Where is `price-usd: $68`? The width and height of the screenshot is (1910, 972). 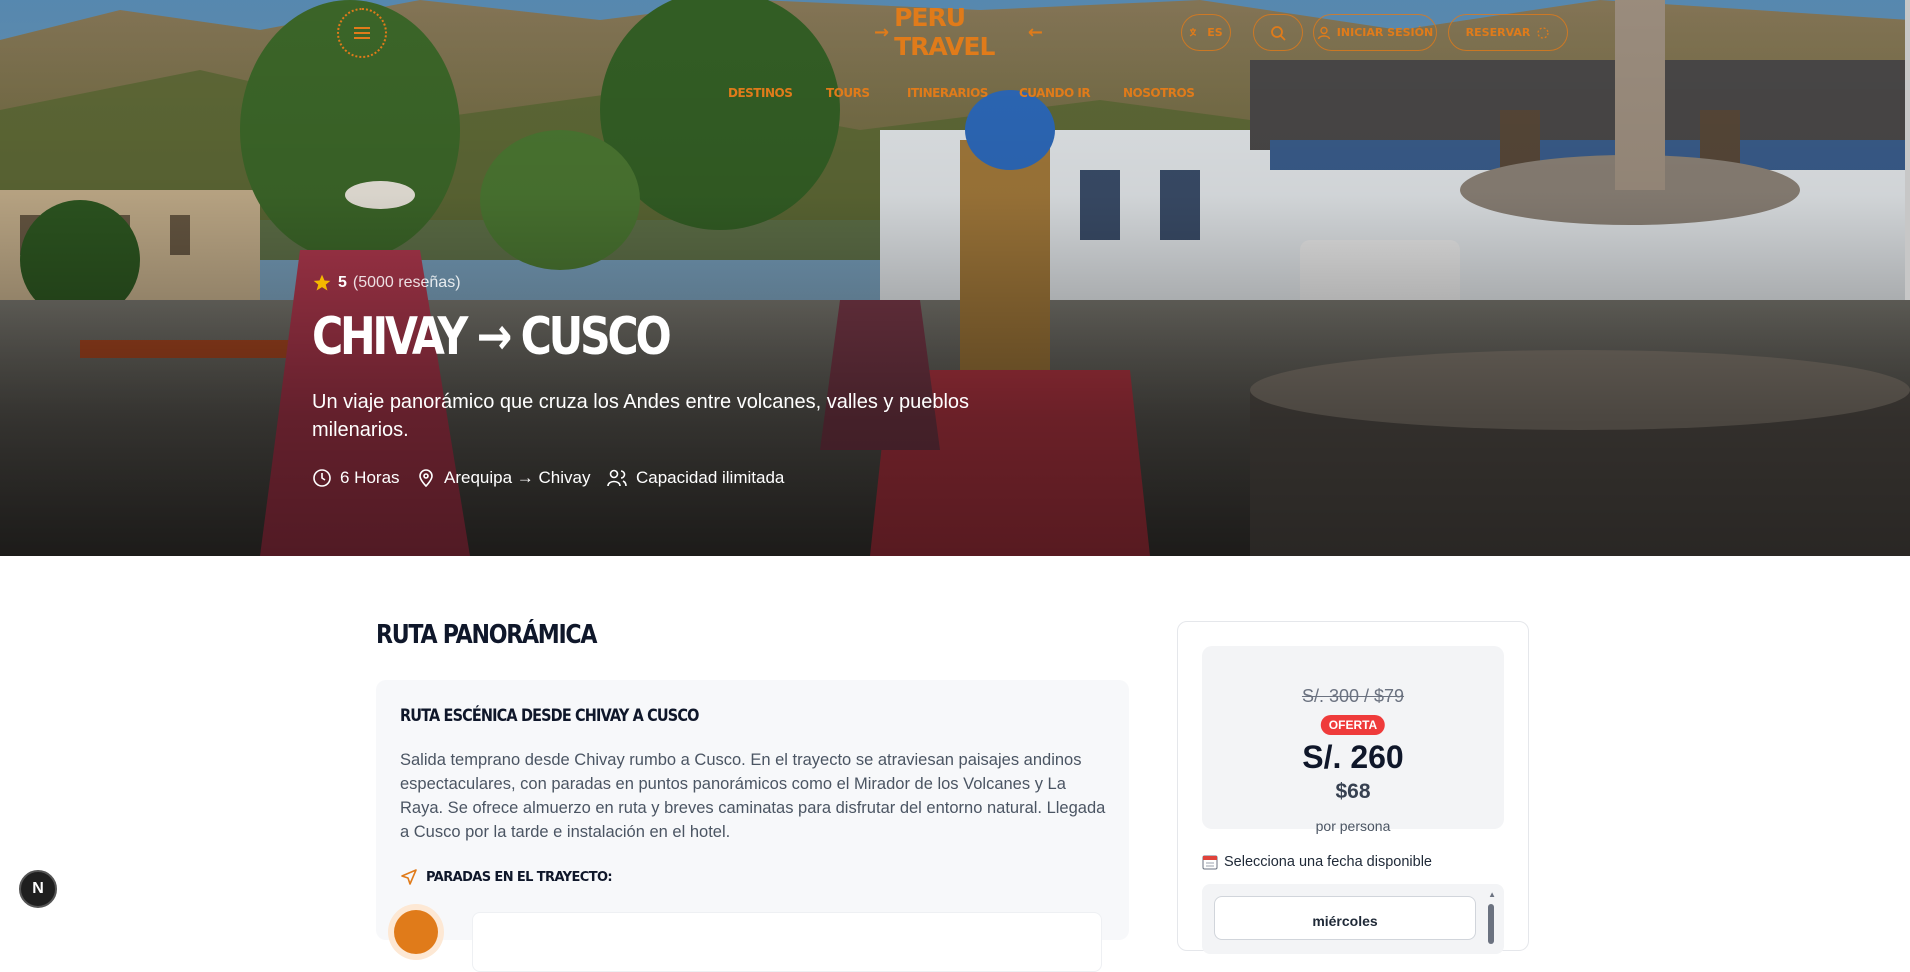 price-usd: $68 is located at coordinates (1353, 791).